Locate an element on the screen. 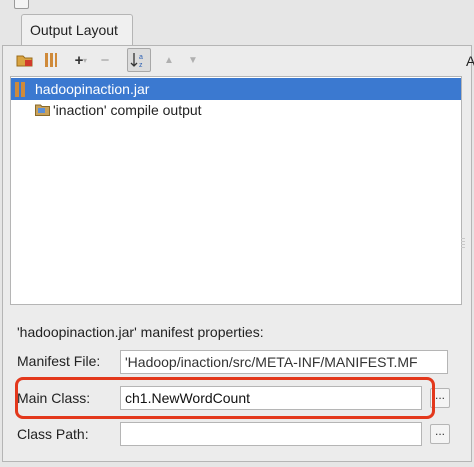 Image resolution: width=474 pixels, height=467 pixels. jar-icon is located at coordinates (22, 89).